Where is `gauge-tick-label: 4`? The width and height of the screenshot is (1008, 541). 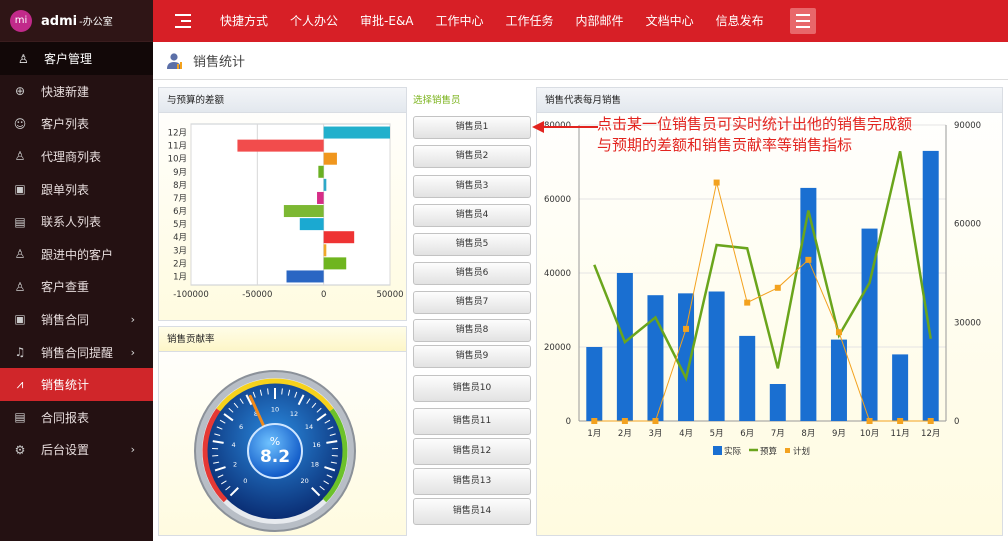
gauge-tick-label: 4 is located at coordinates (233, 445).